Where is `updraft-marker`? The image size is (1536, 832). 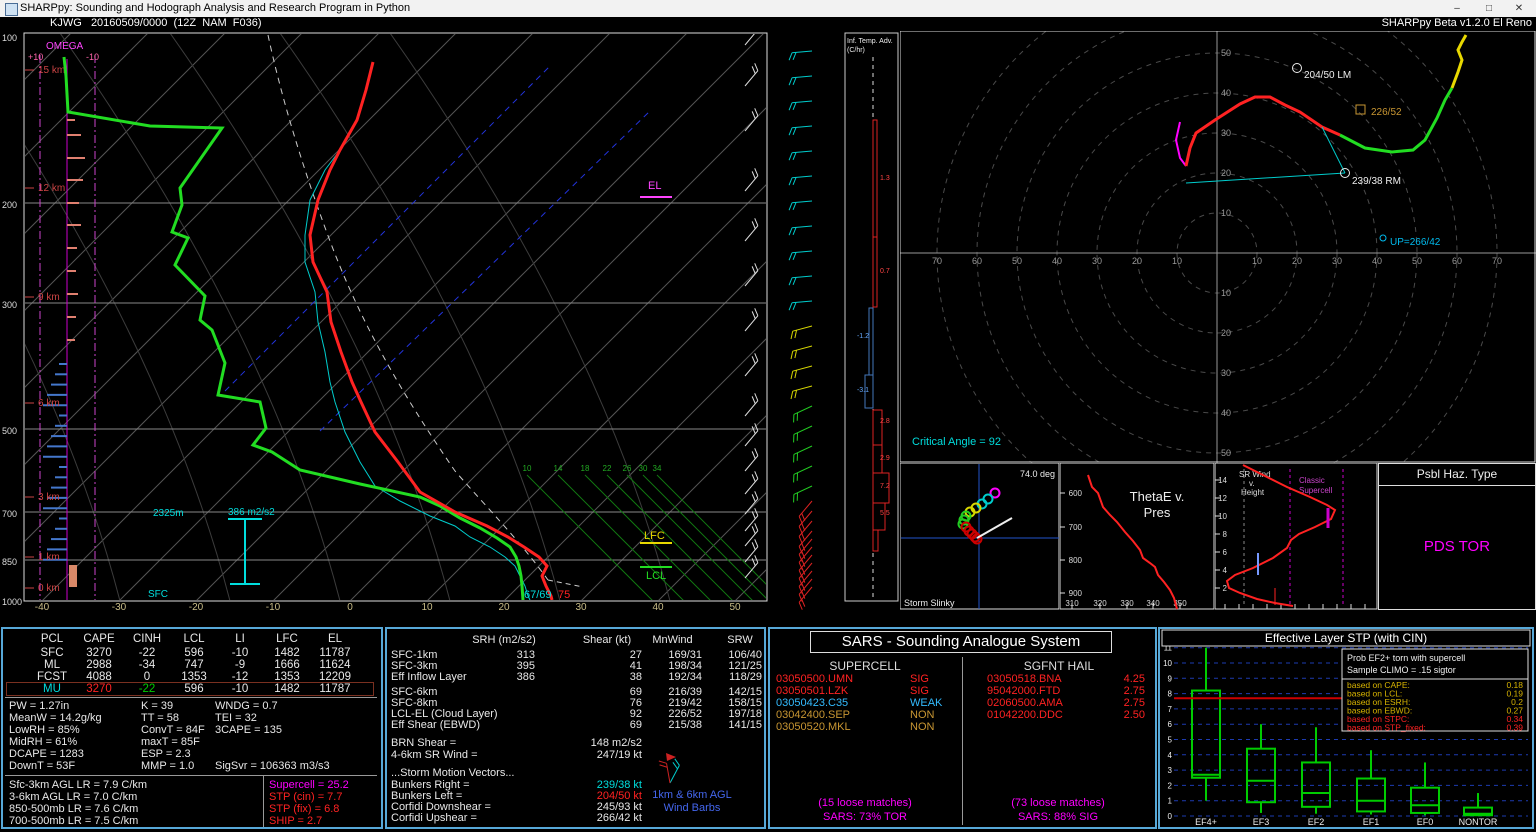 updraft-marker is located at coordinates (1383, 238).